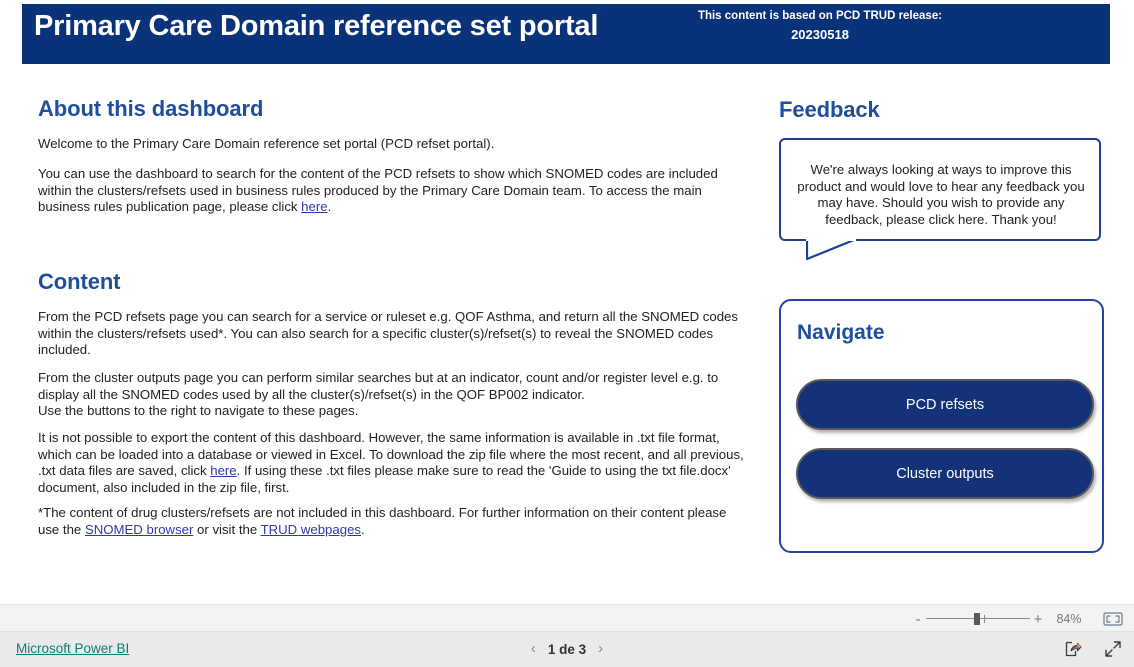 This screenshot has height=667, width=1134. I want to click on zoom-toolbar: - + 84%, so click(567, 618).